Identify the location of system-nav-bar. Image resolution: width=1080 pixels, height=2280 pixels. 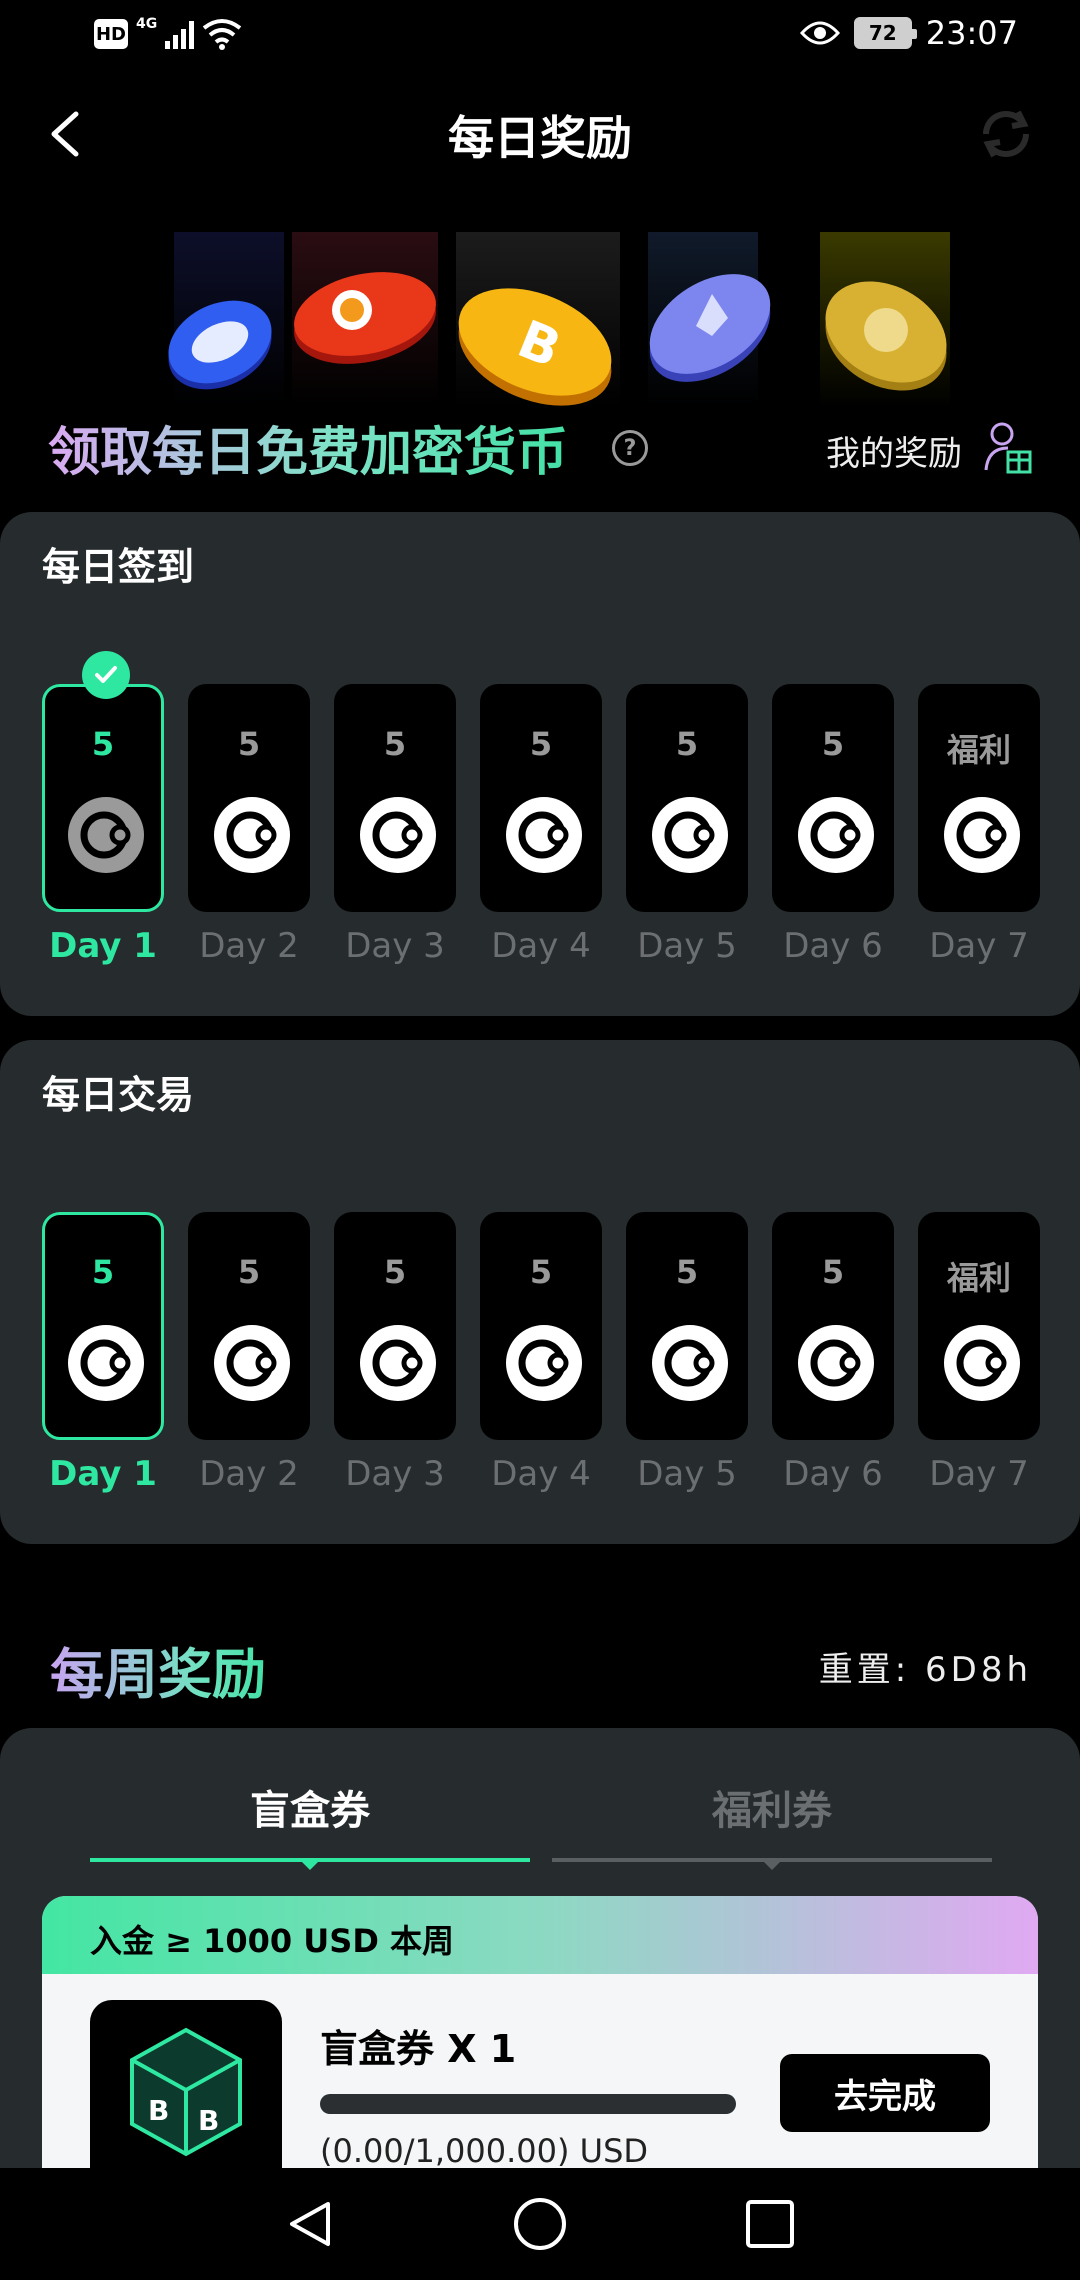
(540, 2224).